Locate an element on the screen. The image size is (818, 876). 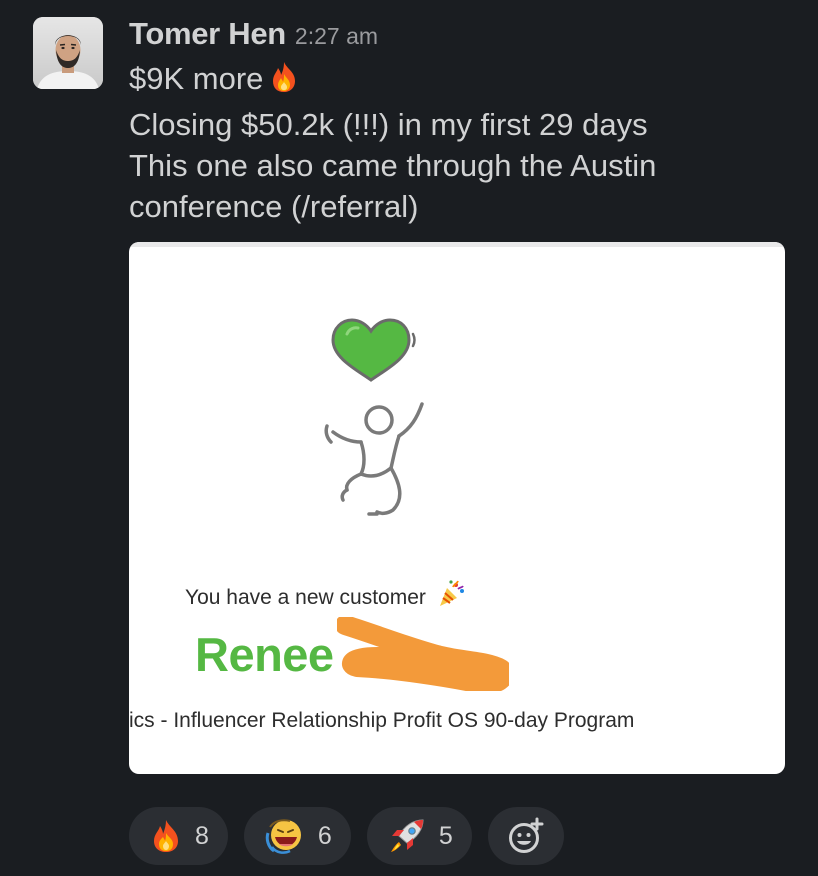
message-line: $9K more is located at coordinates (464, 81).